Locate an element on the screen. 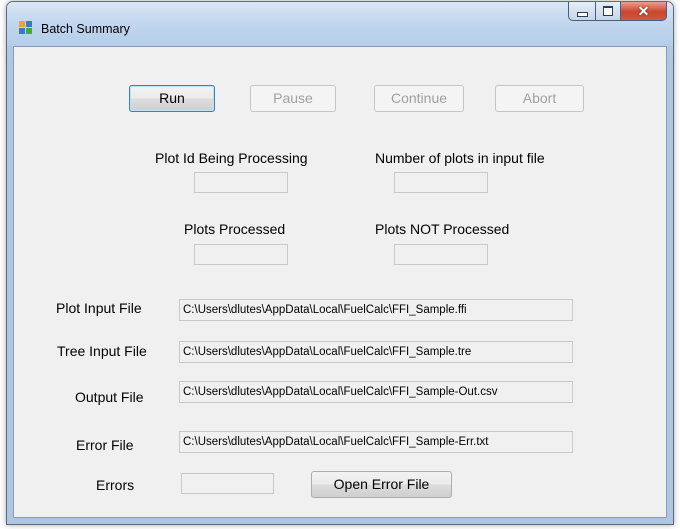 This screenshot has height=529, width=680. errors-label: Errors is located at coordinates (115, 485).